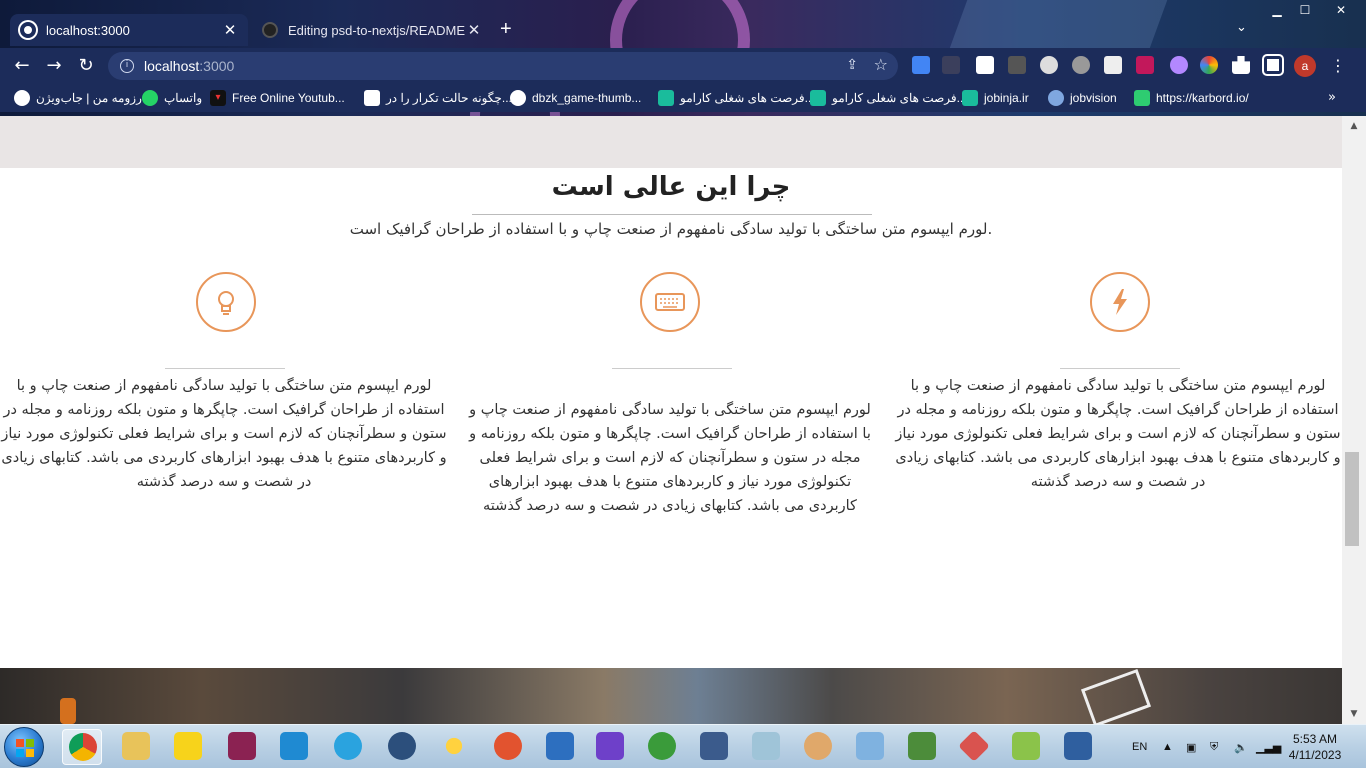 This screenshot has width=1366, height=768. I want to click on show-hidden-icons-icon: ▲, so click(1167, 746).